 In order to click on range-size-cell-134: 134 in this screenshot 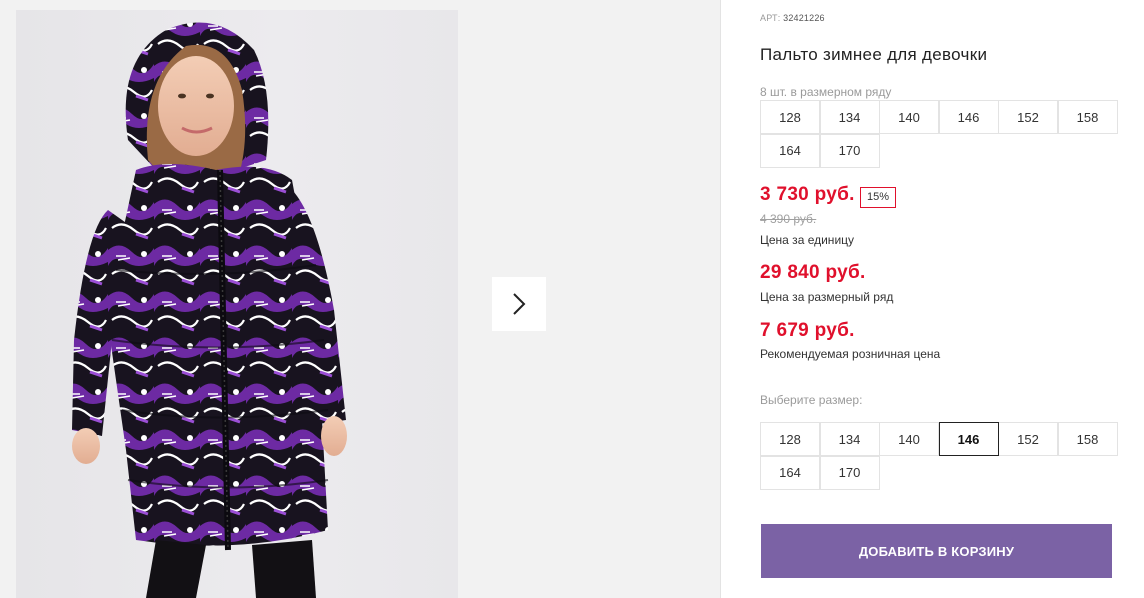, I will do `click(849, 117)`.